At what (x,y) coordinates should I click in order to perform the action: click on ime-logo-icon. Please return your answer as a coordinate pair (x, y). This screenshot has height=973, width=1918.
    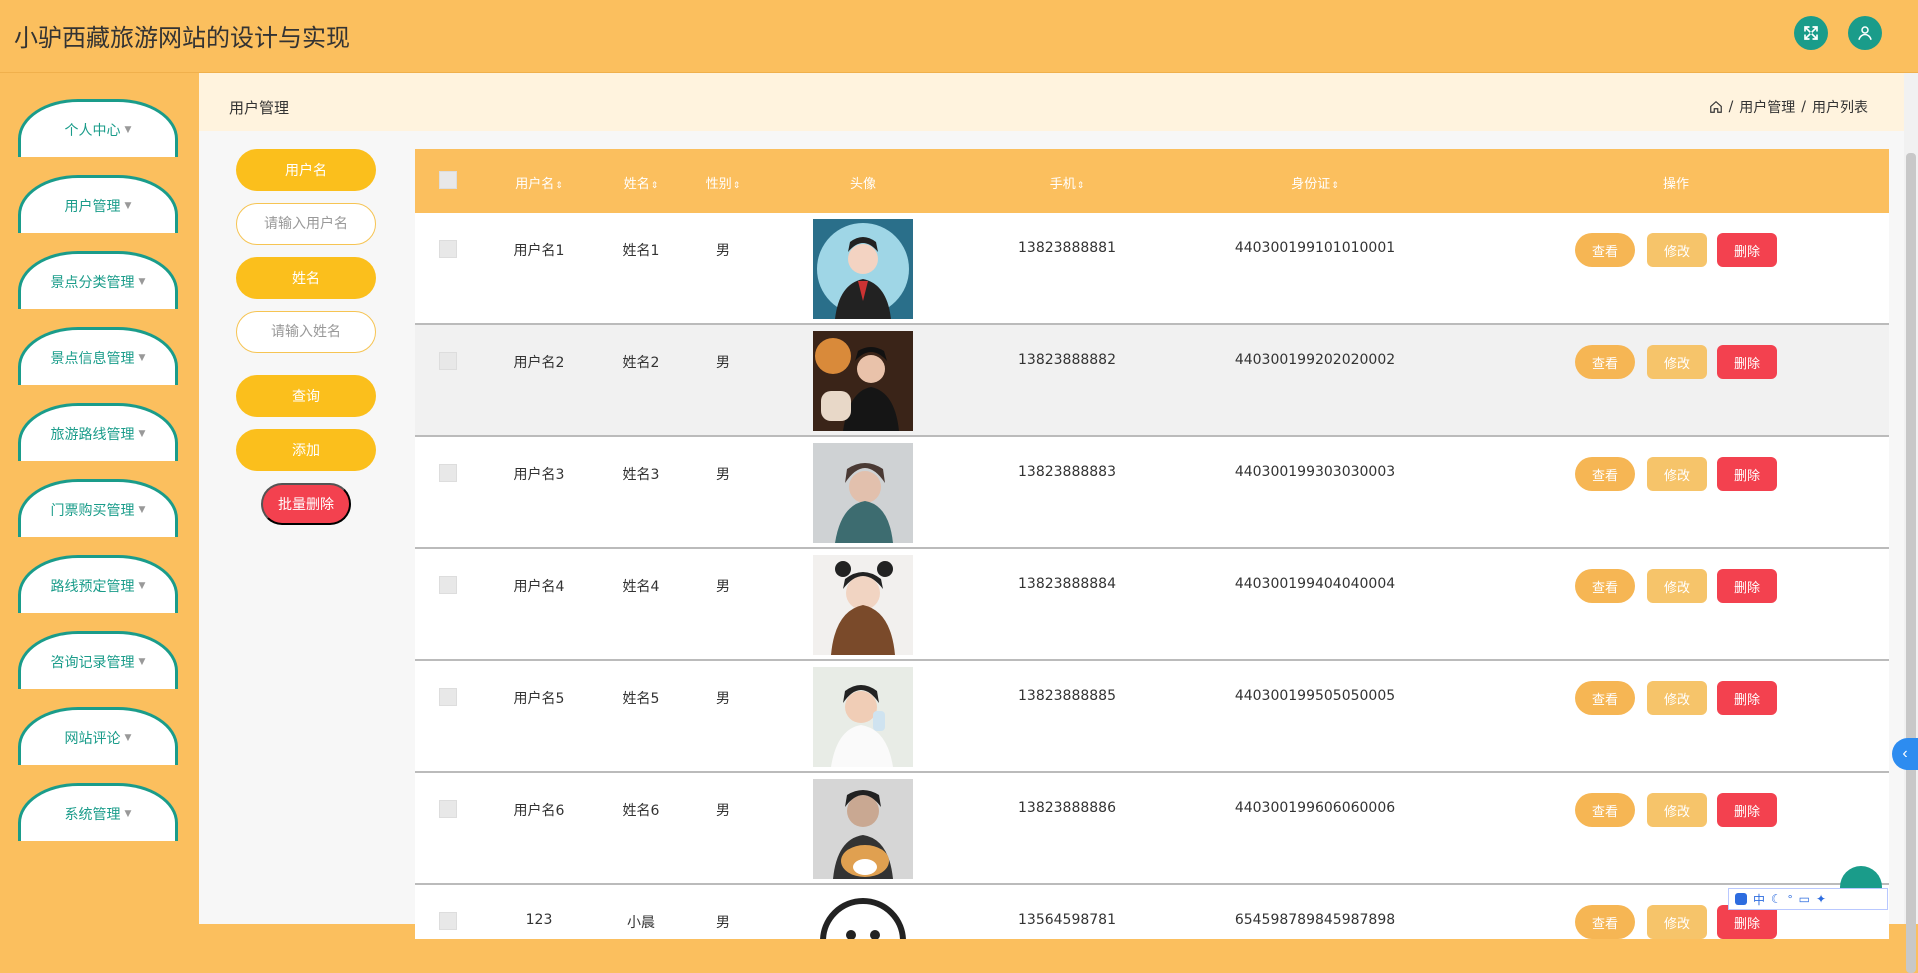
    Looking at the image, I should click on (1741, 899).